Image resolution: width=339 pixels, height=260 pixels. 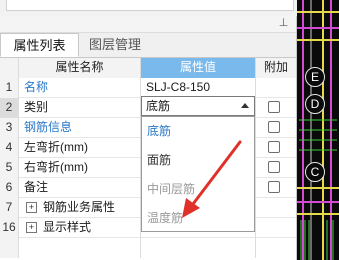 I want to click on row-name: 备注, so click(x=80, y=188).